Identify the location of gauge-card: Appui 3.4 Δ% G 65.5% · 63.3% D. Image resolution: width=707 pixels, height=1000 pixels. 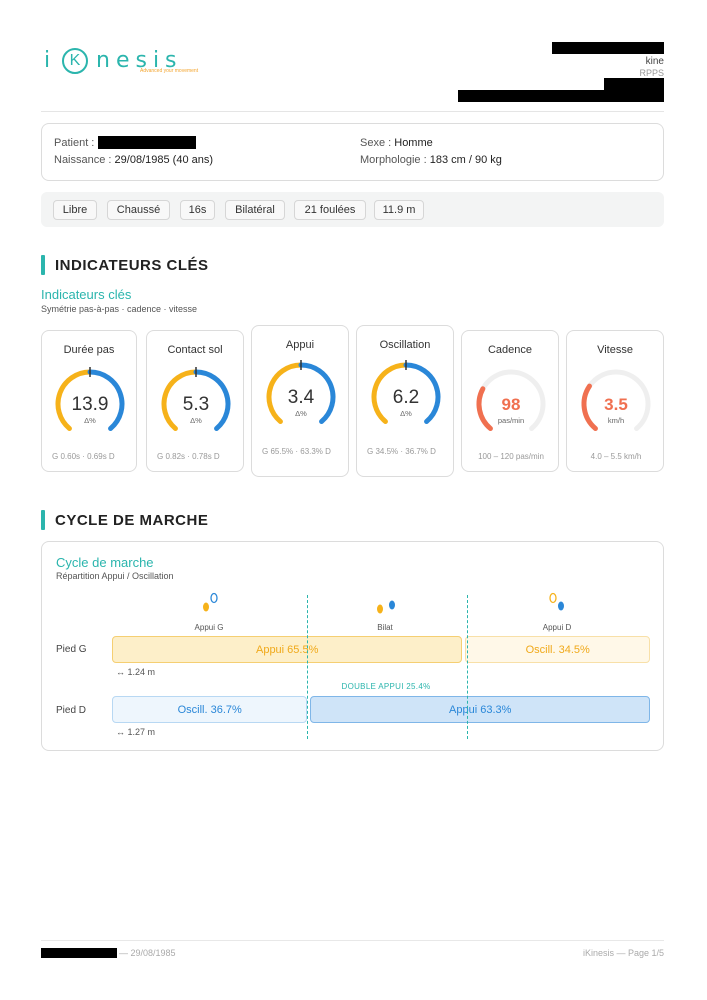
(300, 401).